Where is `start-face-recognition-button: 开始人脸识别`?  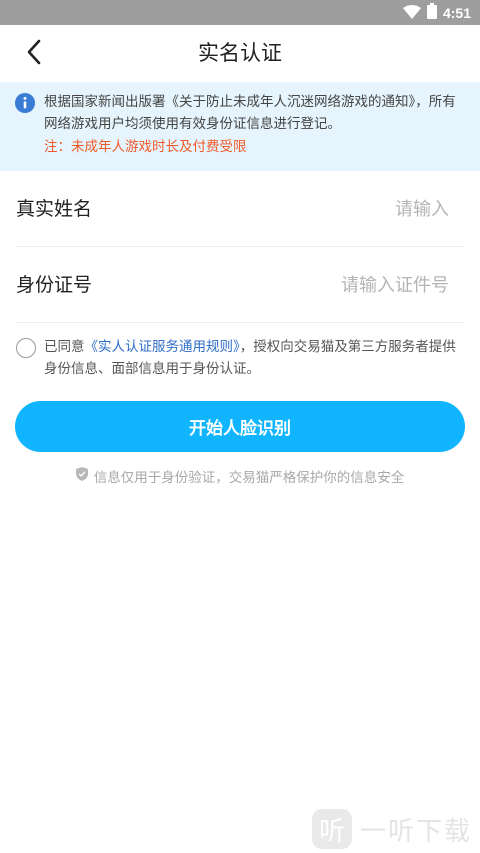
start-face-recognition-button: 开始人脸识别 is located at coordinates (240, 426).